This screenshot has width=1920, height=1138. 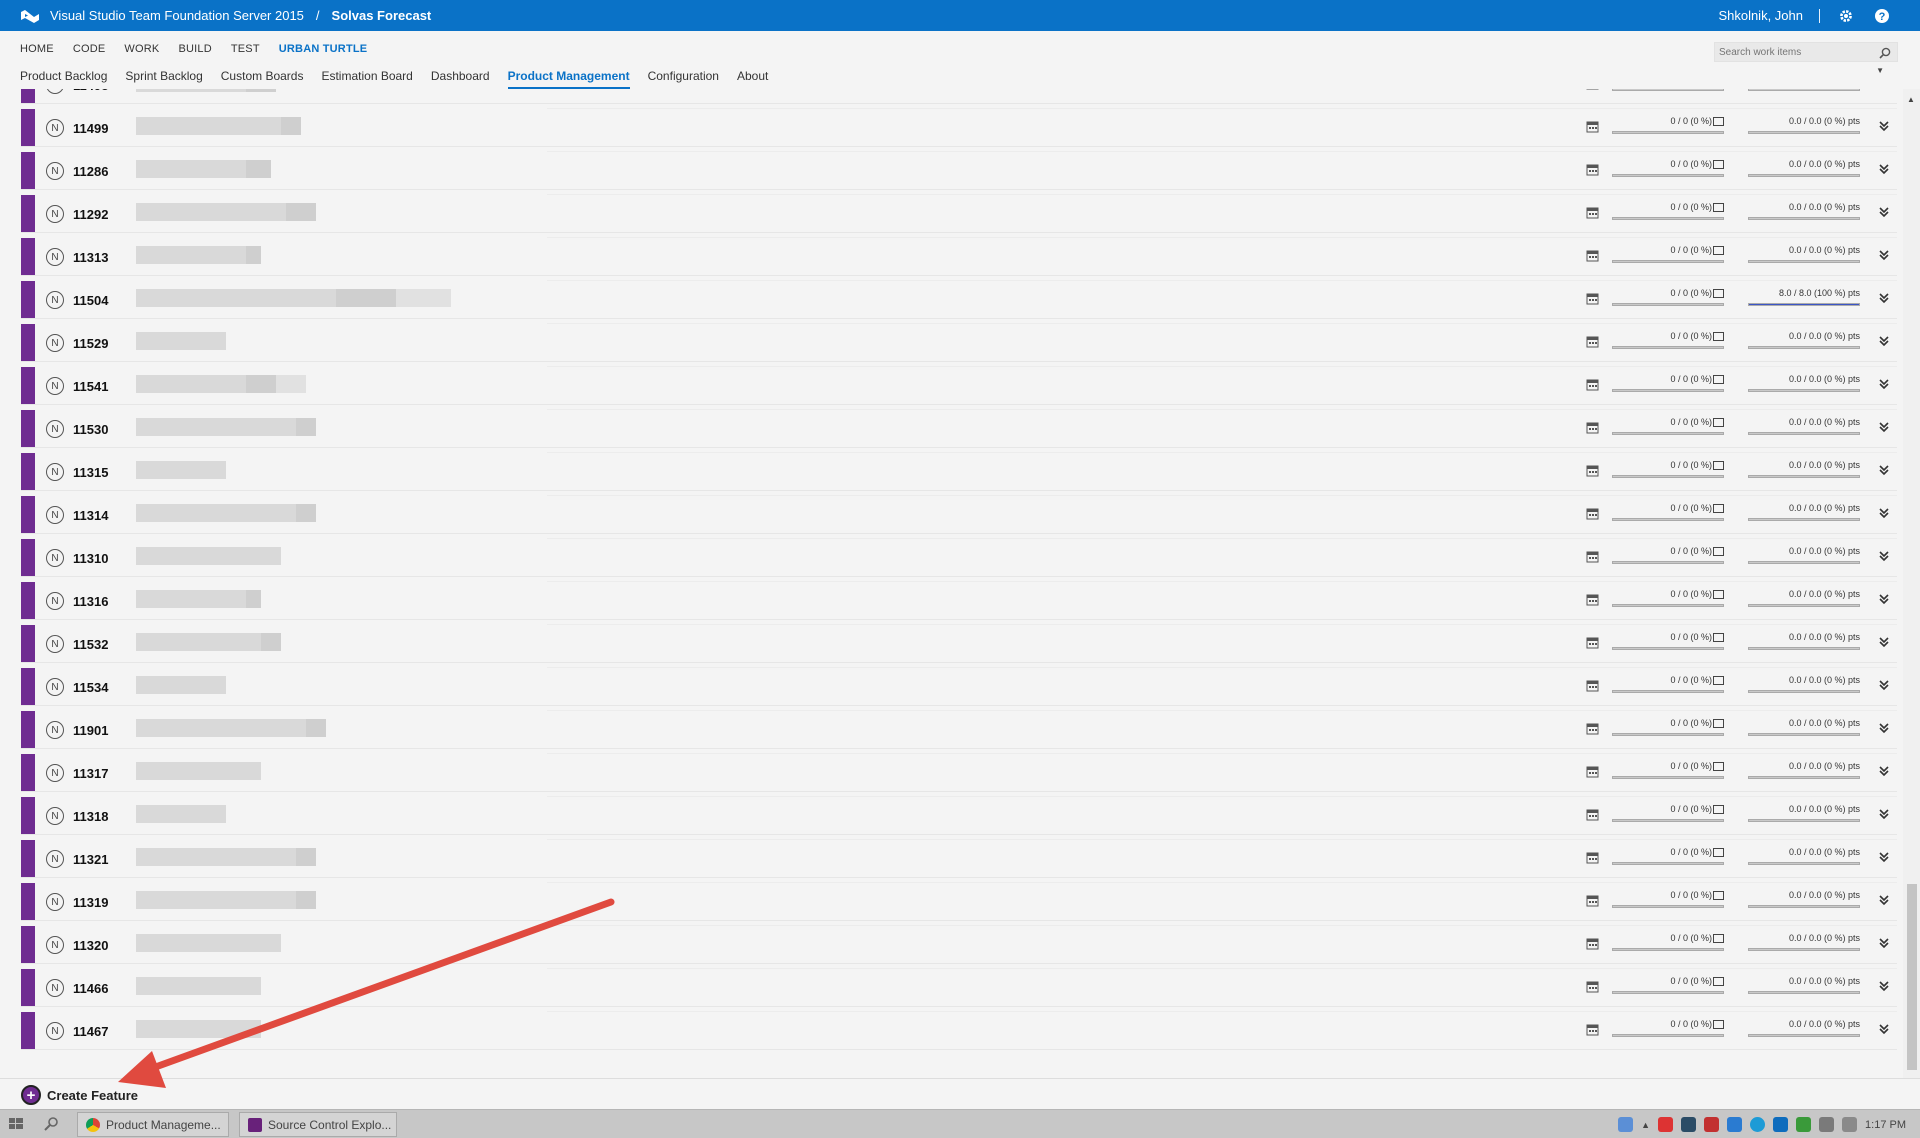 I want to click on work-item-id: 11313, so click(x=90, y=257).